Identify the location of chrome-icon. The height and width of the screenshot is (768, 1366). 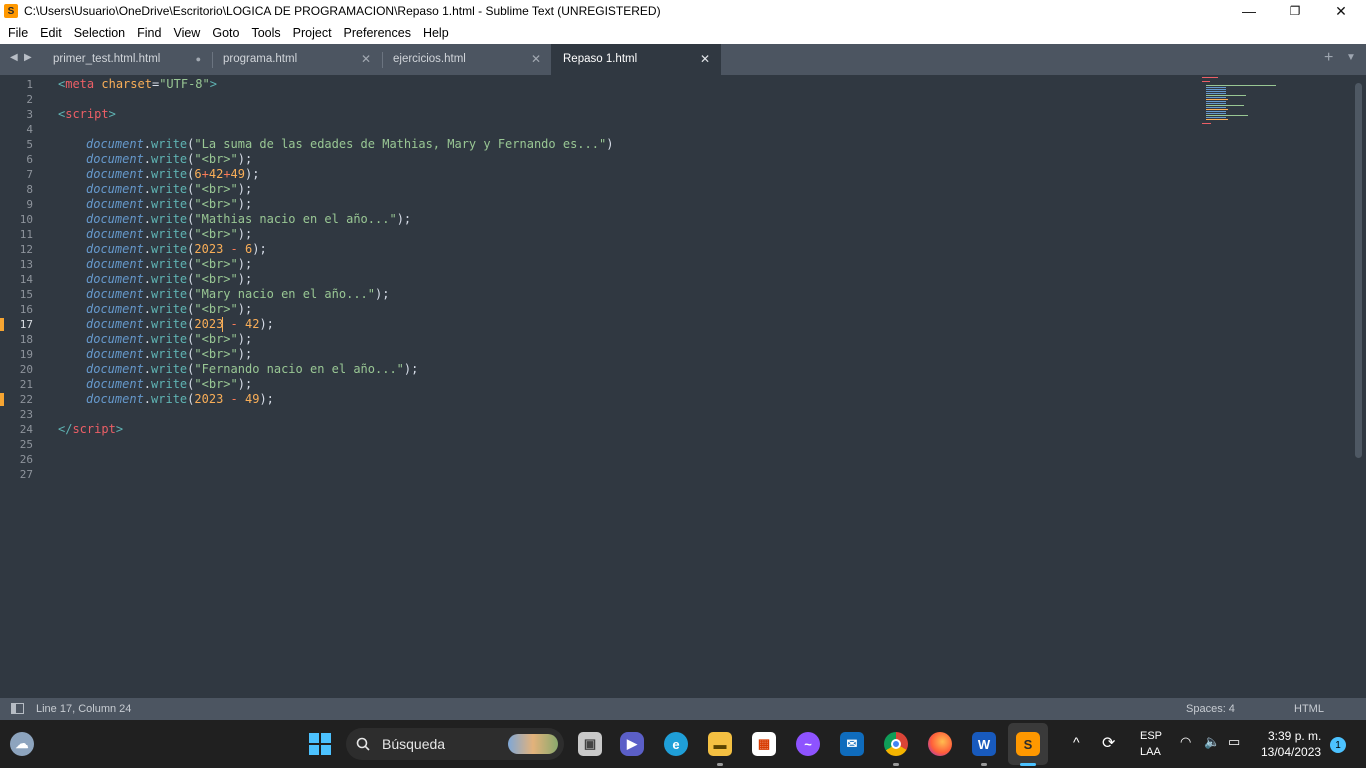
(896, 744).